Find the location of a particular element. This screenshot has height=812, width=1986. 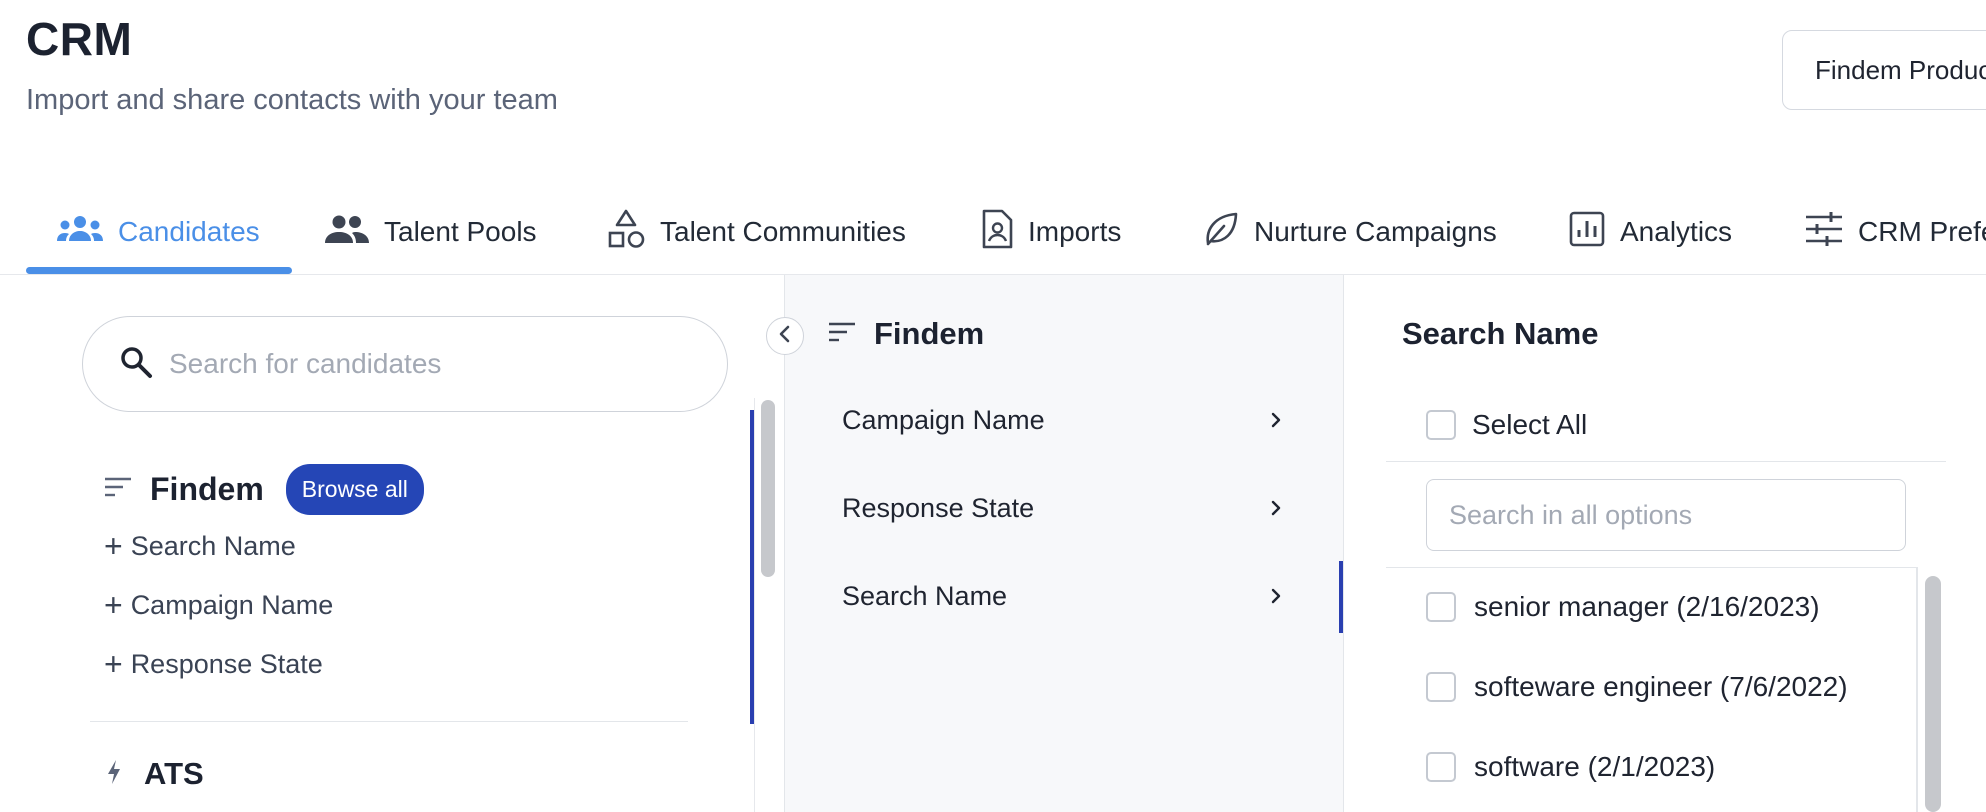

tab-crm-preferences: CRM Preferences is located at coordinates (1895, 232).